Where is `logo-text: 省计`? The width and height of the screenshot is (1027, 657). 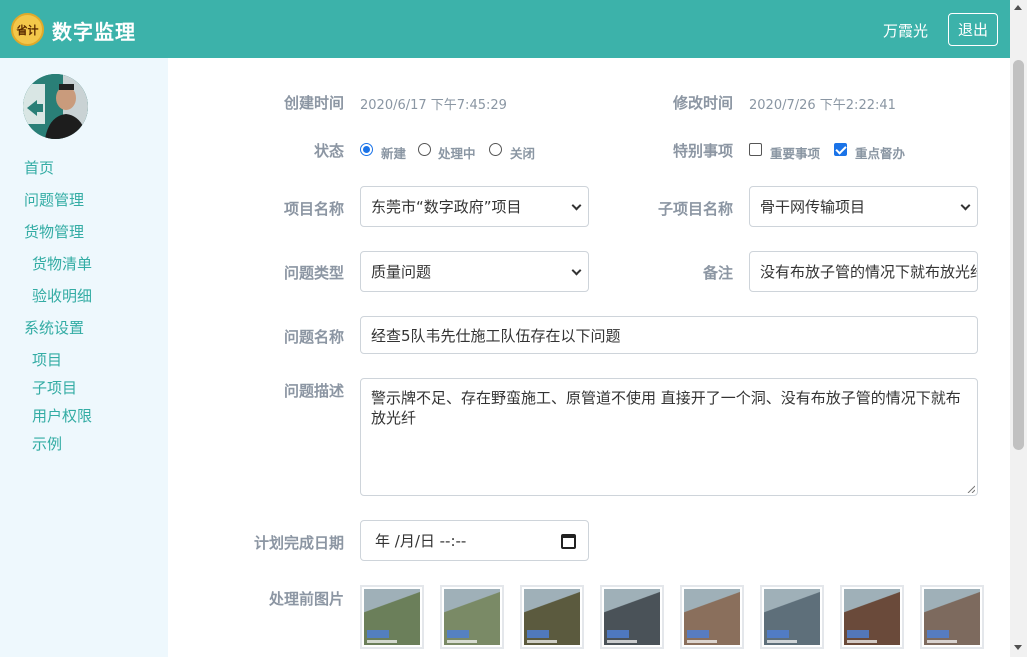 logo-text: 省计 is located at coordinates (27, 30).